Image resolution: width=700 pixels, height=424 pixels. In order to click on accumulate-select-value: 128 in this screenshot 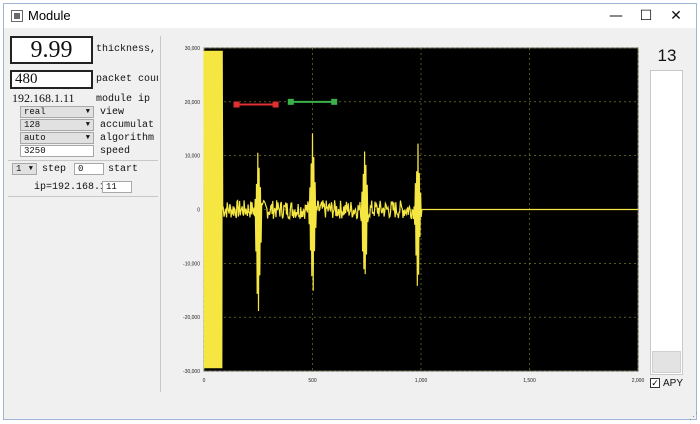, I will do `click(32, 125)`.